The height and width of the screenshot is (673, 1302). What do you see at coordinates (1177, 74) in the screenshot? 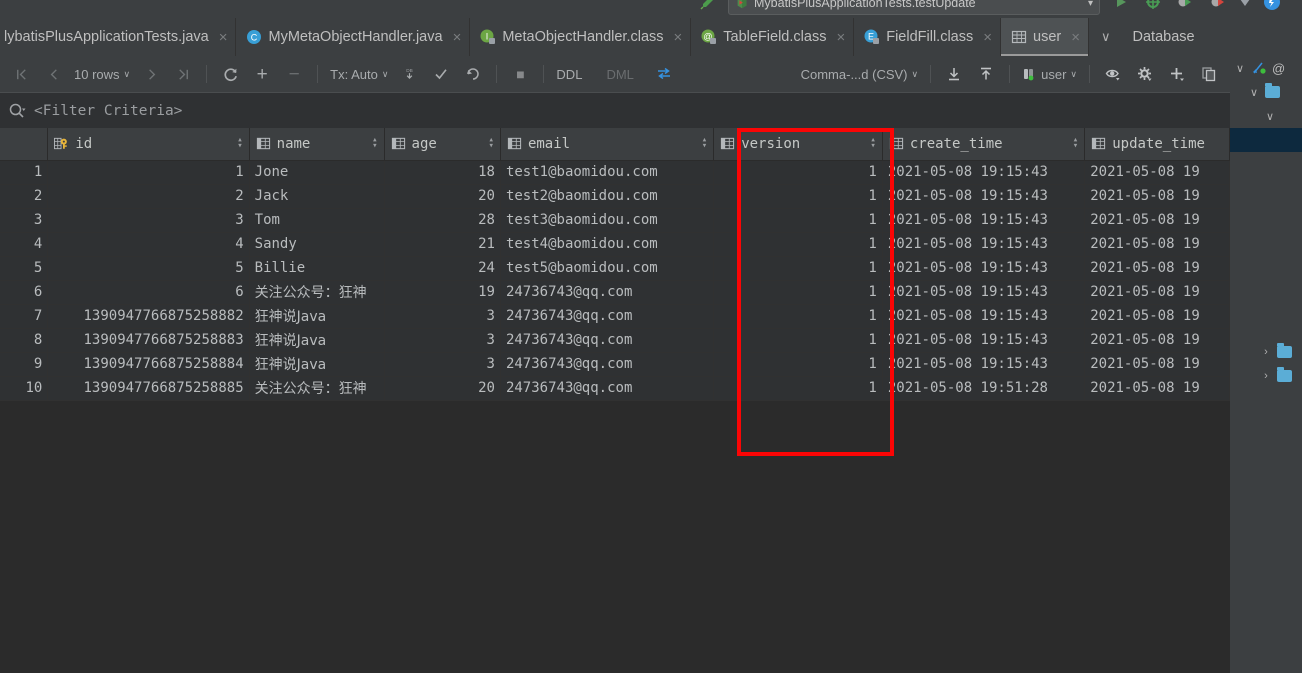
I see `add-button` at bounding box center [1177, 74].